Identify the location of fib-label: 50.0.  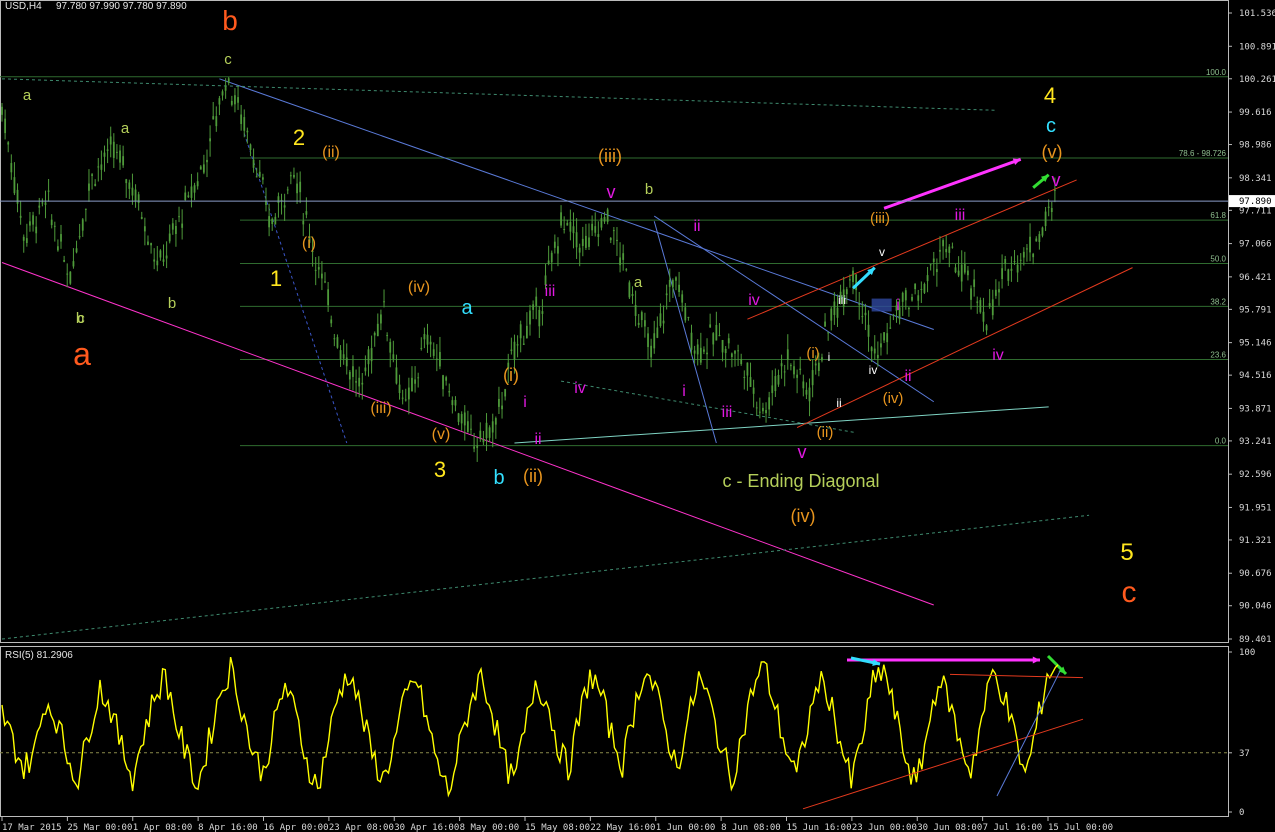
(1218, 259).